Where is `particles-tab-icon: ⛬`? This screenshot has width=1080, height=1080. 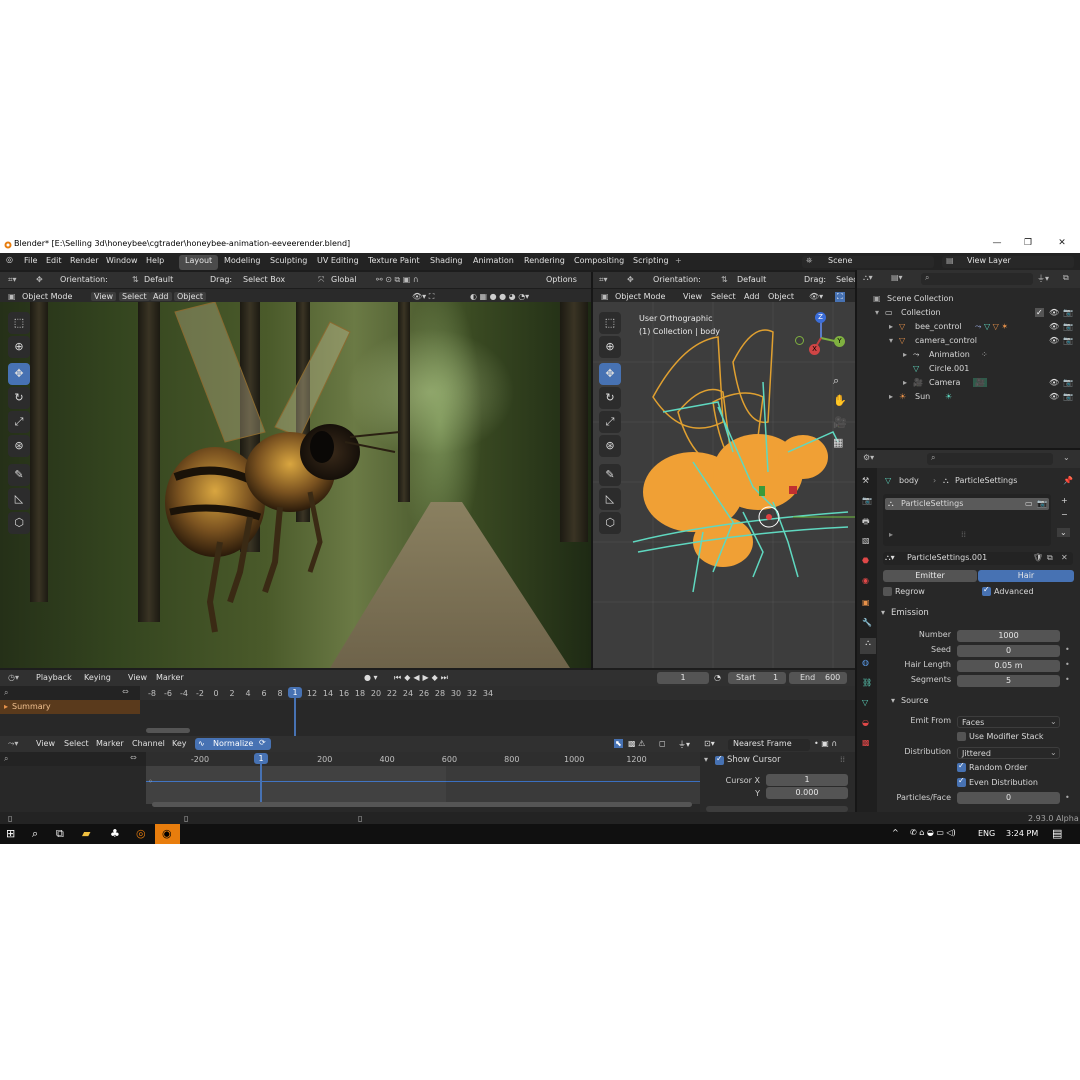 particles-tab-icon: ⛬ is located at coordinates (868, 646).